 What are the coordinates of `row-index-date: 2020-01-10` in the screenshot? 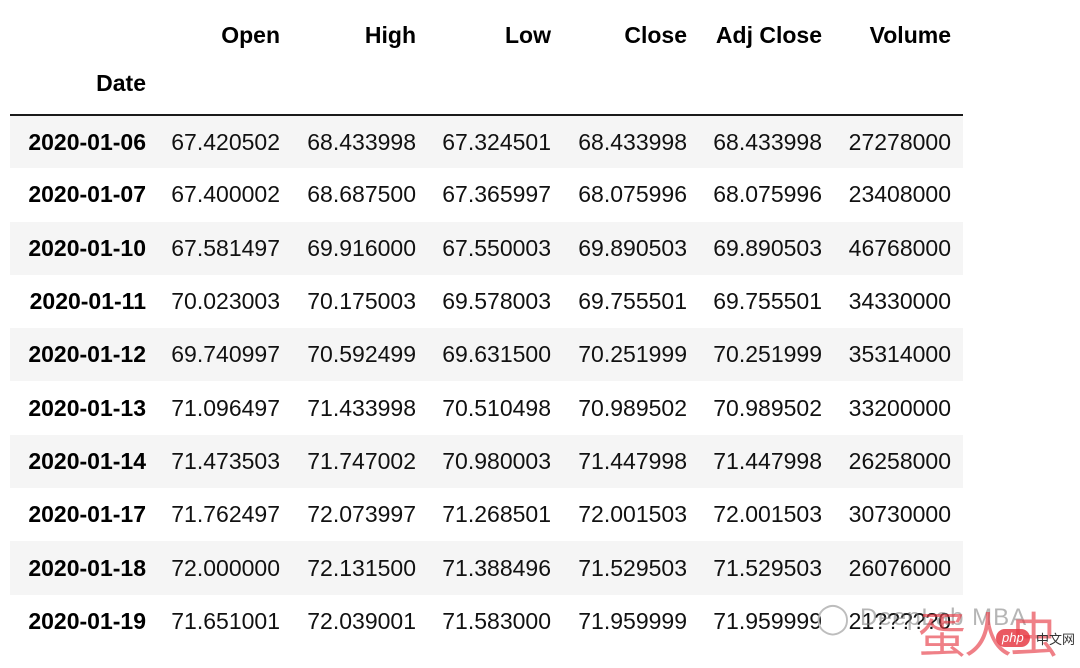 It's located at (87, 247).